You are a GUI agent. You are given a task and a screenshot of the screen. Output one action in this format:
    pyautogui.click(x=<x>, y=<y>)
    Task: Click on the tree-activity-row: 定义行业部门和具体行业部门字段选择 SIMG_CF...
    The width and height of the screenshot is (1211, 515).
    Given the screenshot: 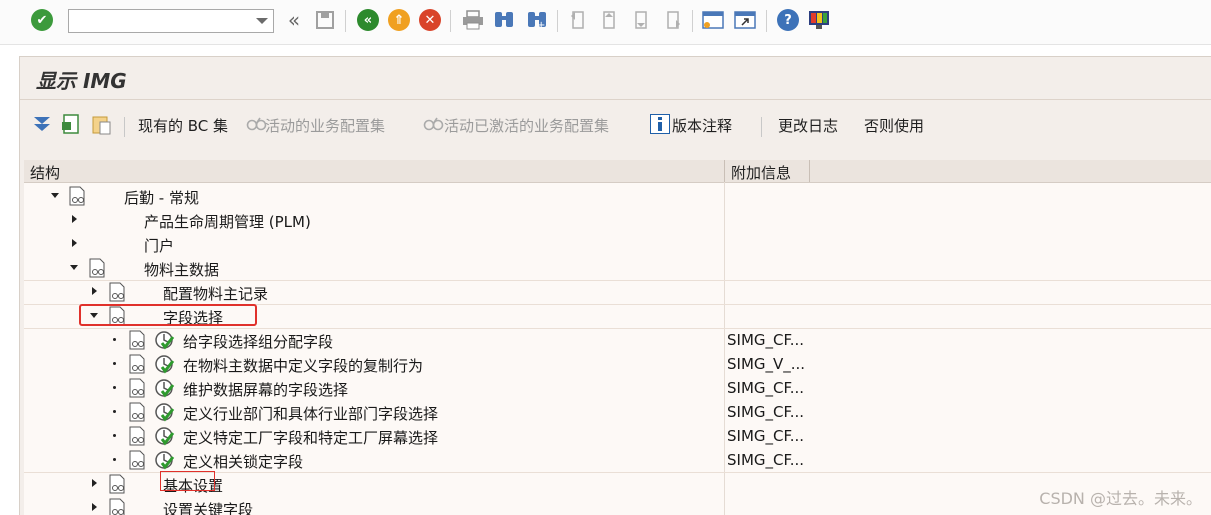 What is the action you would take?
    pyautogui.click(x=617, y=412)
    